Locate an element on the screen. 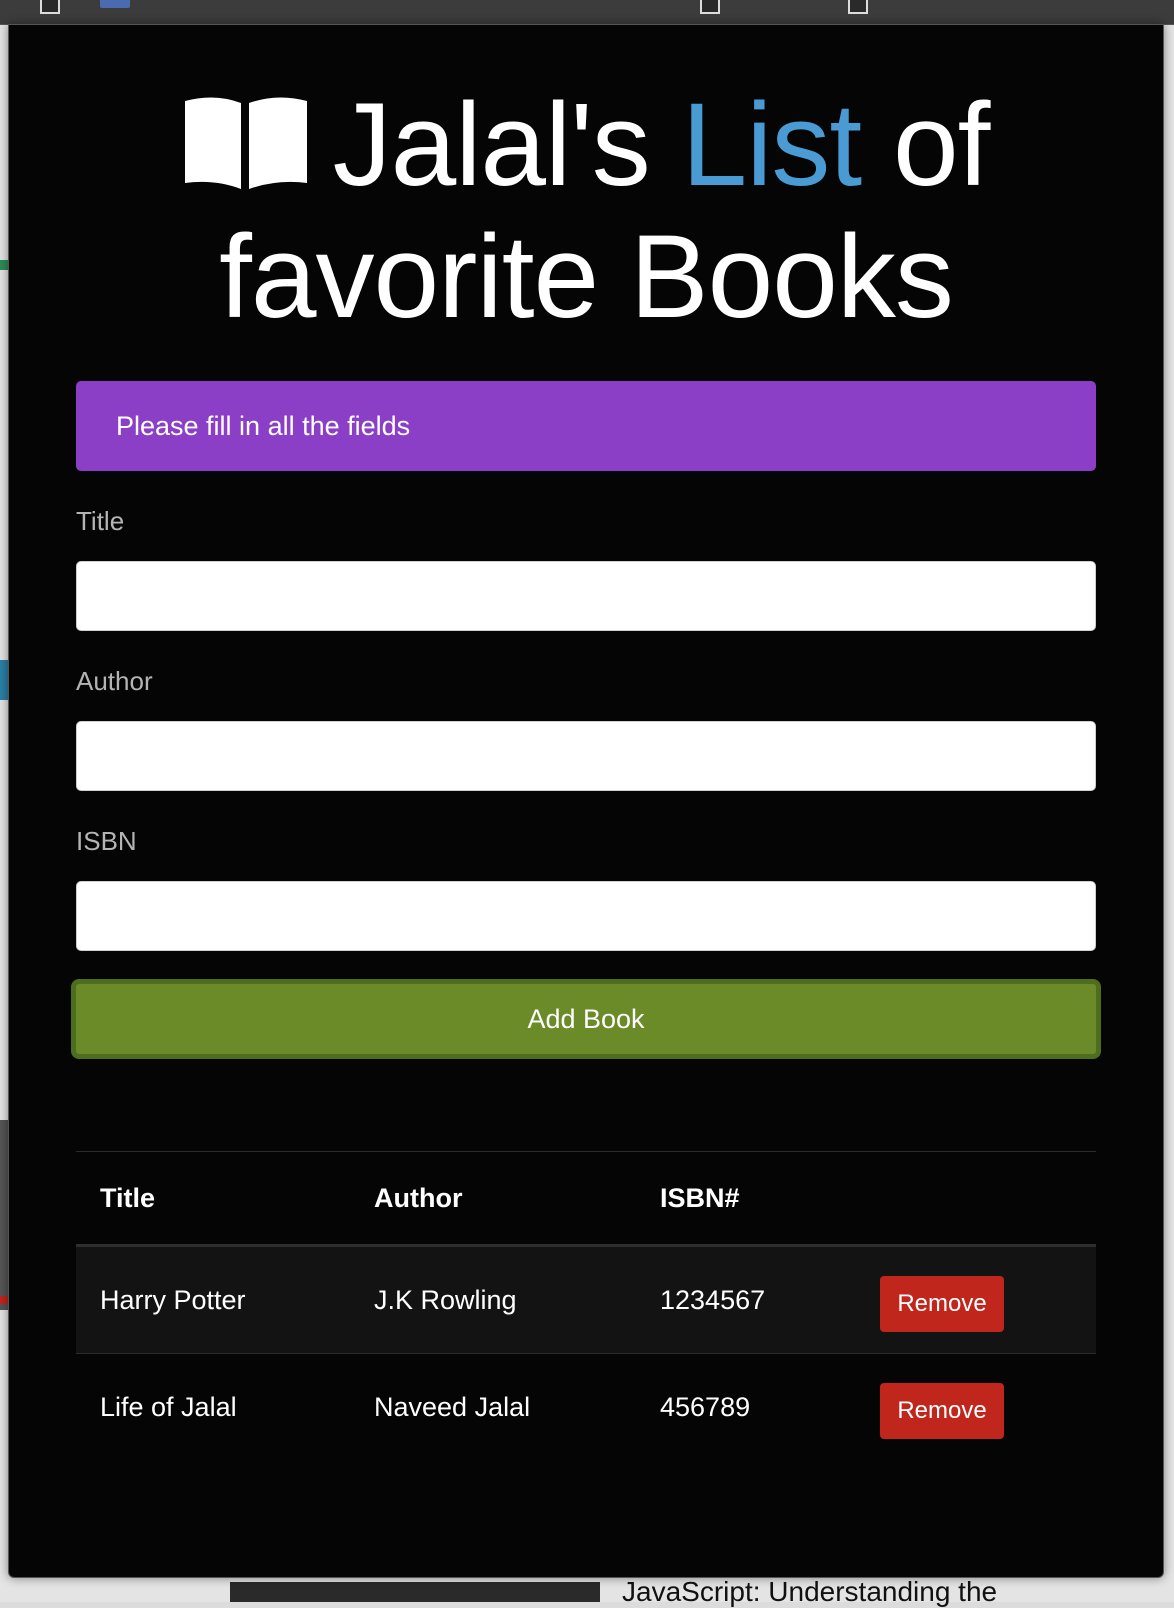  book-author-cell: J.K Rowling is located at coordinates (445, 1299).